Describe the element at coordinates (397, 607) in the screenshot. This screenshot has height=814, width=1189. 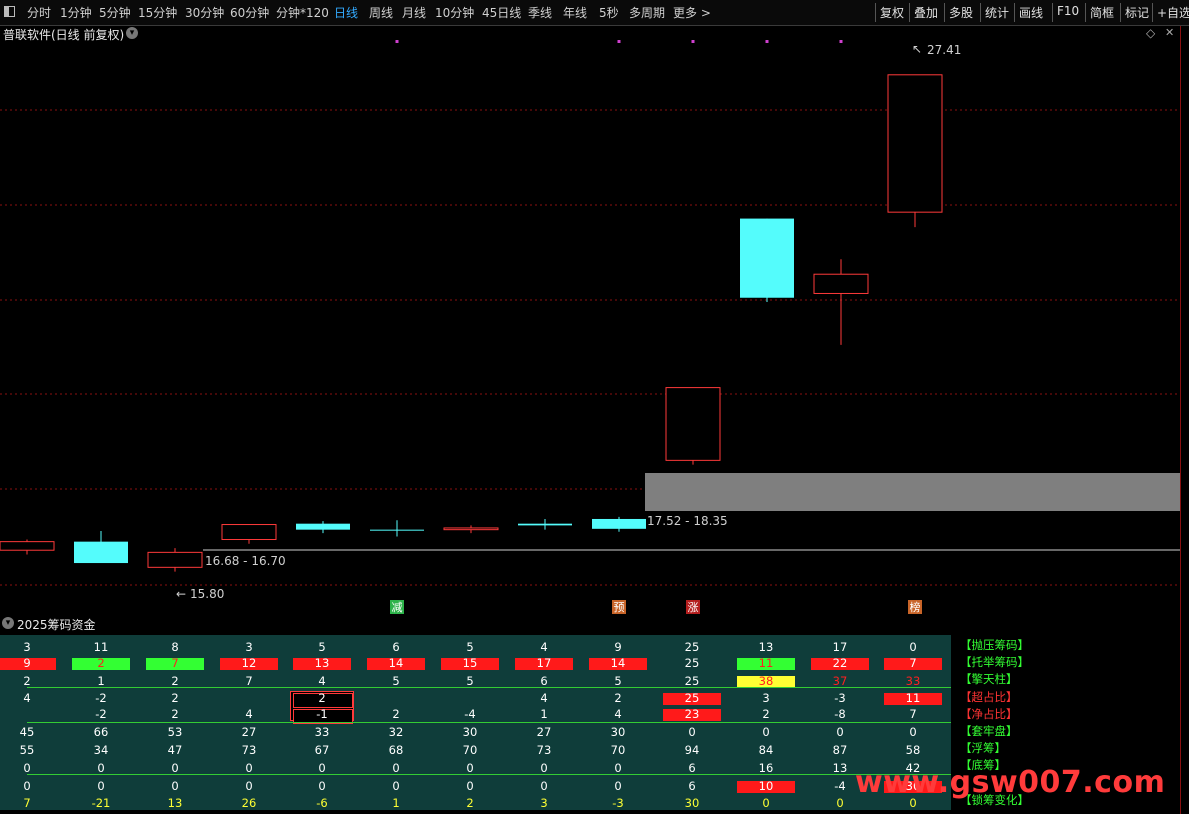
I see `signal-text: 减` at that location.